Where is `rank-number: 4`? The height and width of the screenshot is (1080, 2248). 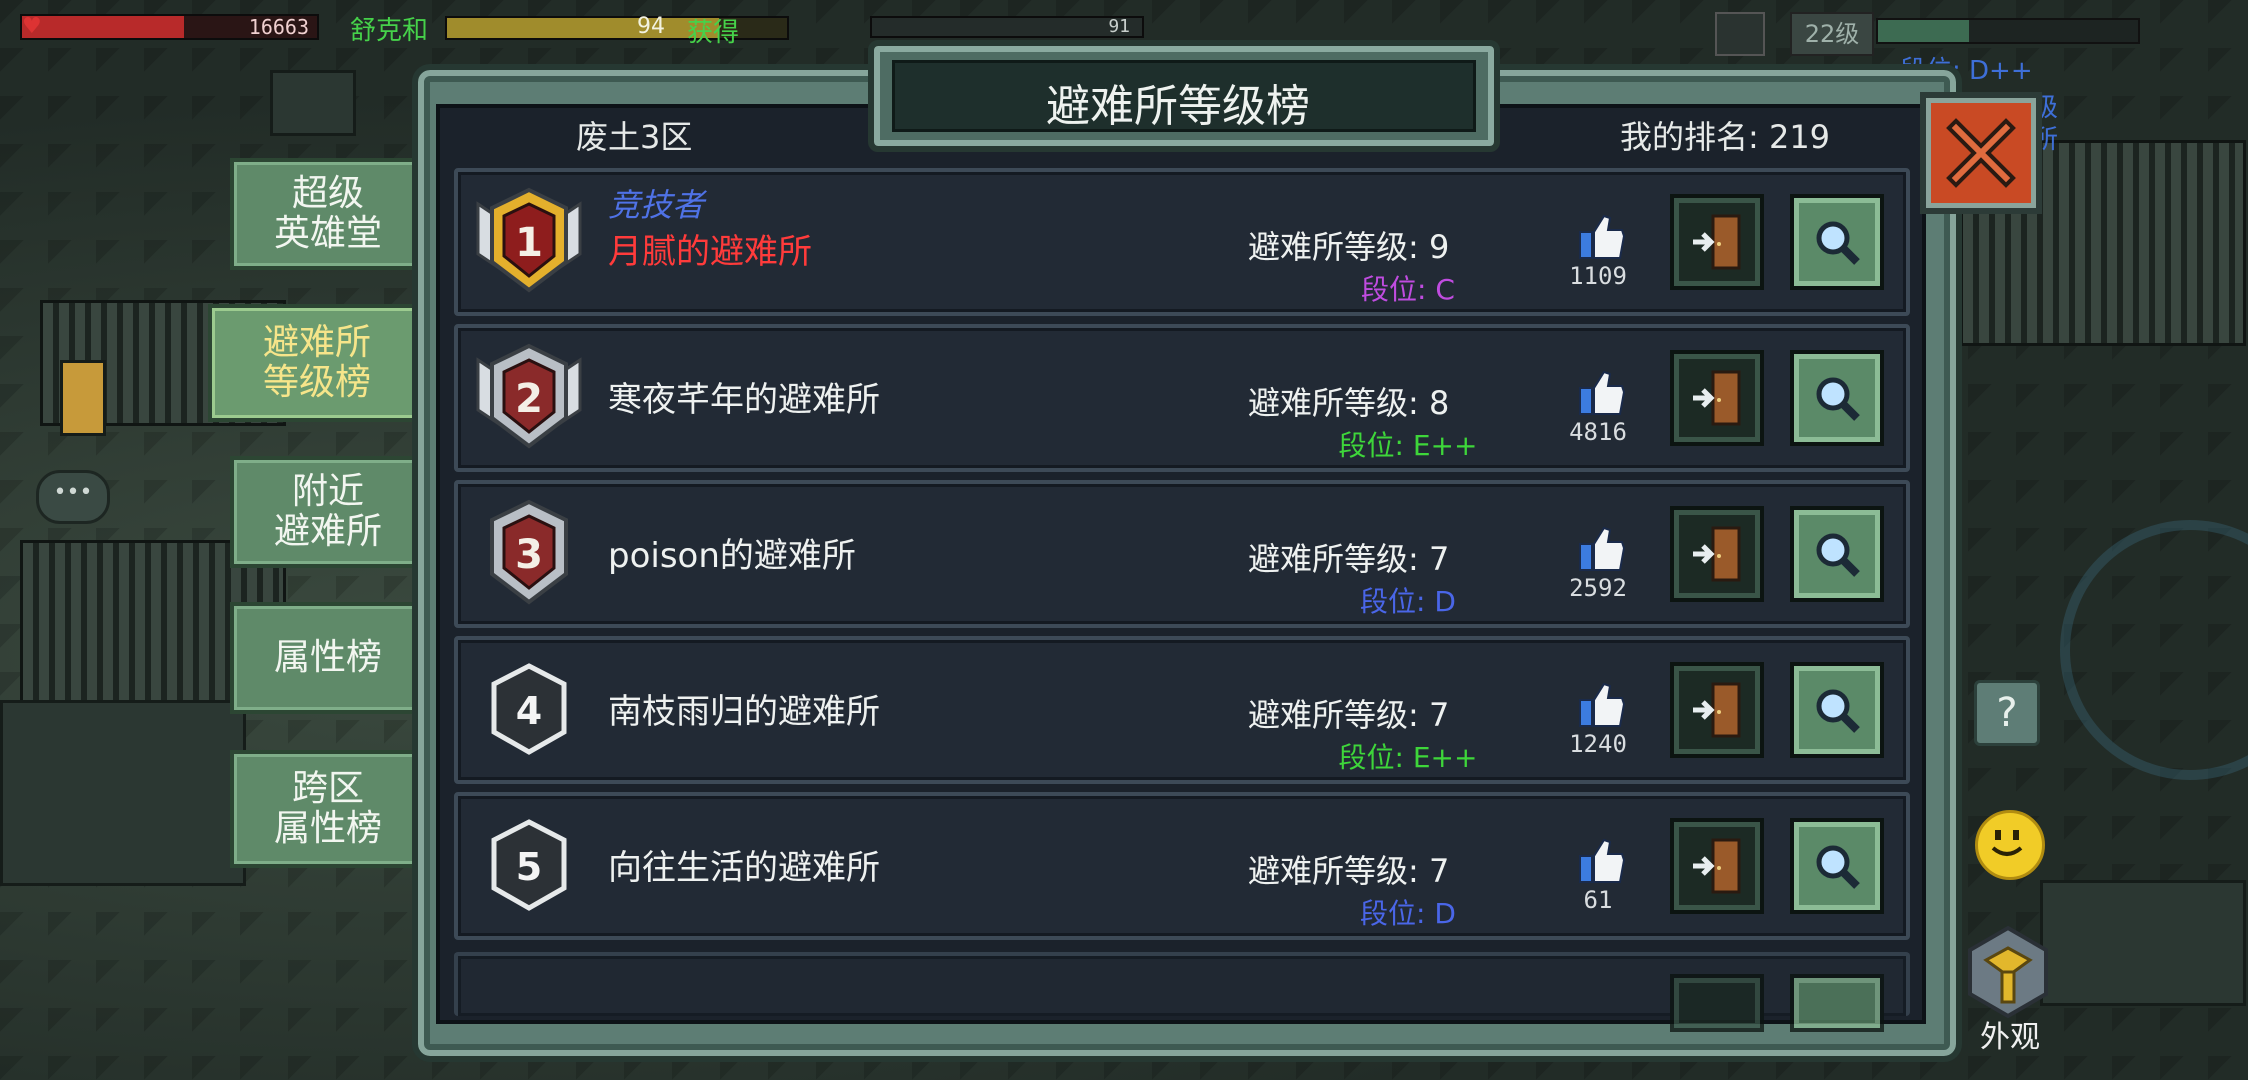 rank-number: 4 is located at coordinates (529, 711).